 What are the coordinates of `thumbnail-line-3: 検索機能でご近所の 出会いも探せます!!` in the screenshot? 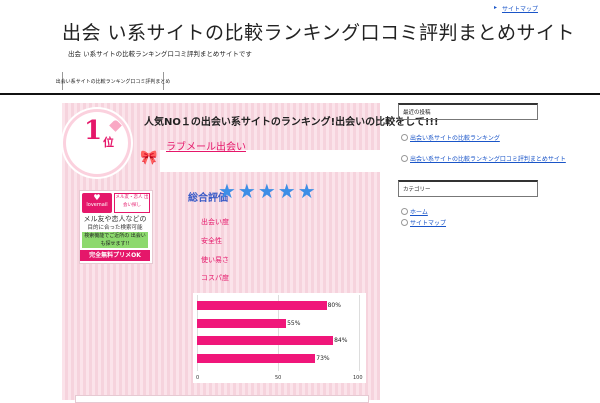 It's located at (115, 240).